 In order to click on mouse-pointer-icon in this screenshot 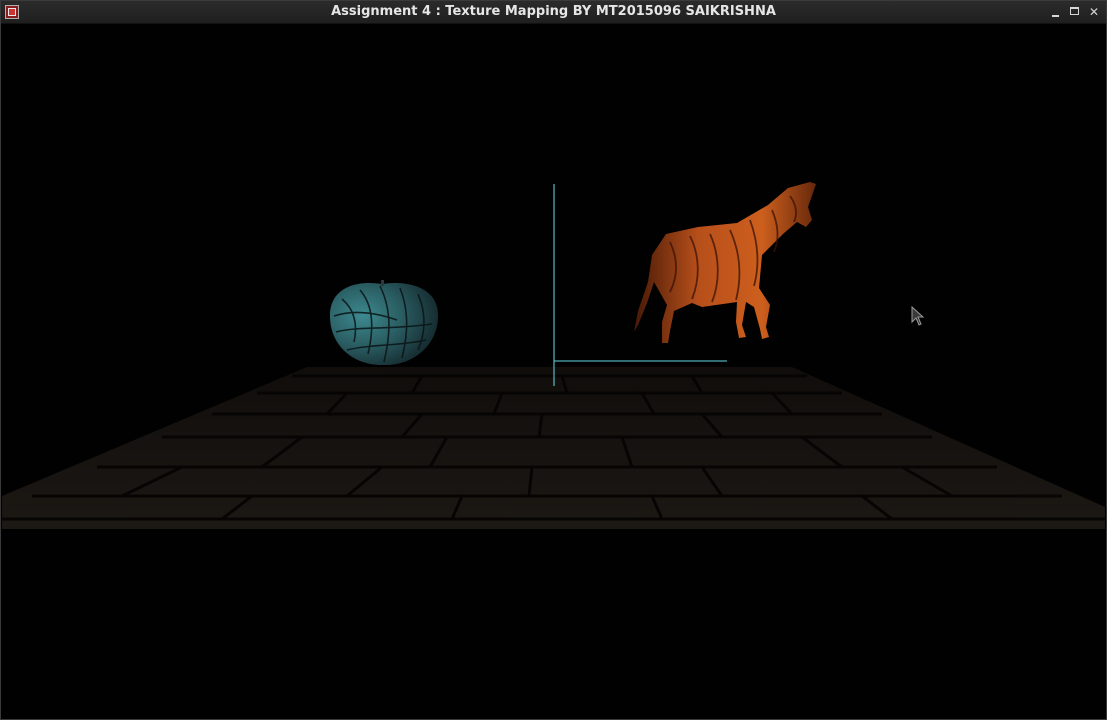, I will do `click(918, 315)`.